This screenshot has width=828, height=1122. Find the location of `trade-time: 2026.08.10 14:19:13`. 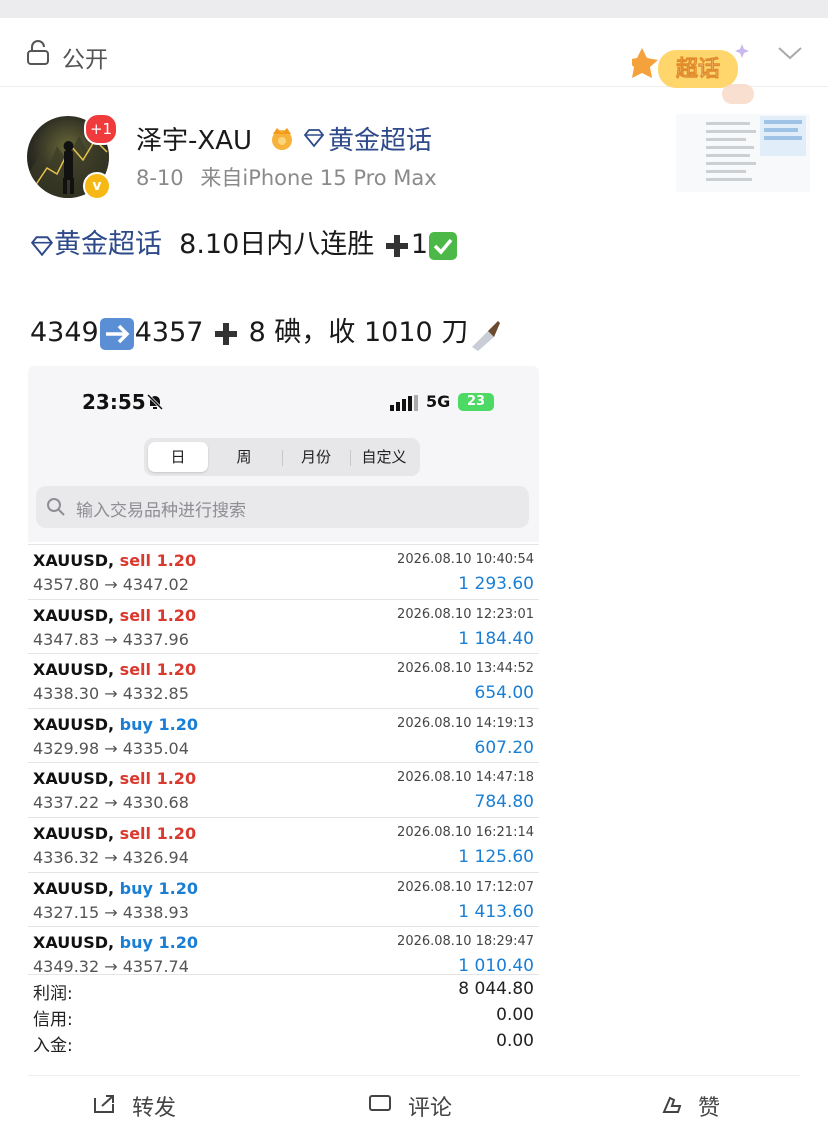

trade-time: 2026.08.10 14:19:13 is located at coordinates (465, 723).